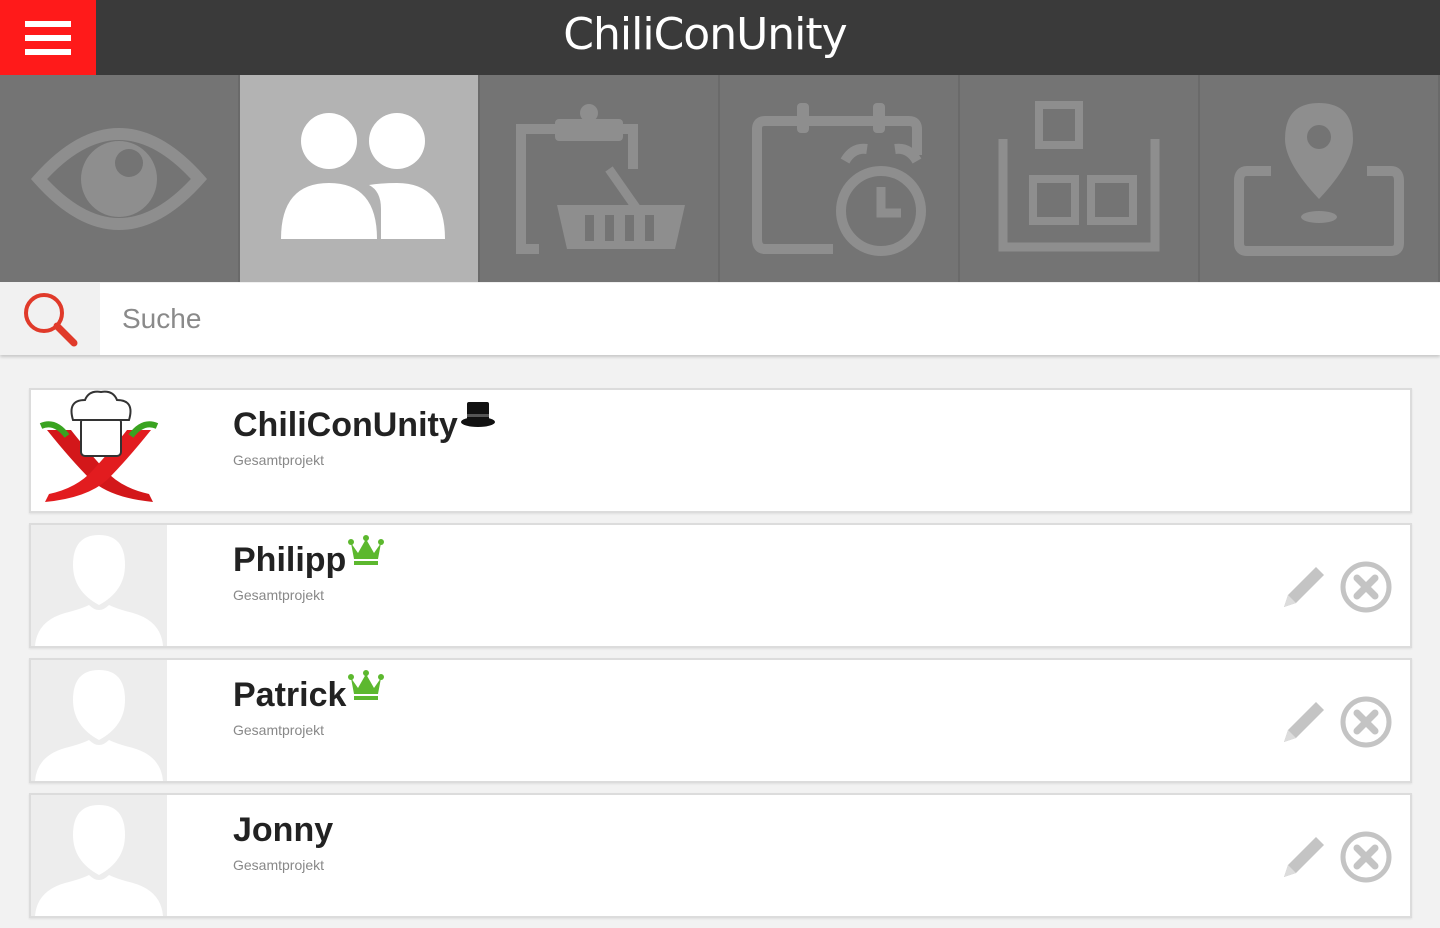 This screenshot has width=1440, height=928. I want to click on tab-members, so click(360, 178).